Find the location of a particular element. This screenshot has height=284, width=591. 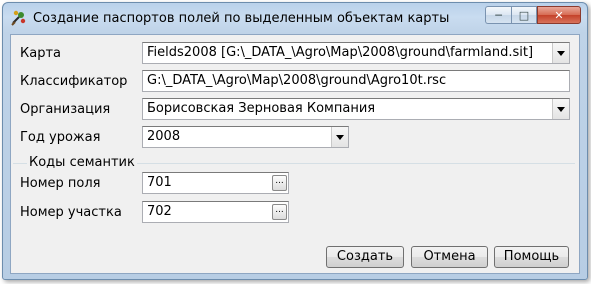

app-icon is located at coordinates (18, 18).